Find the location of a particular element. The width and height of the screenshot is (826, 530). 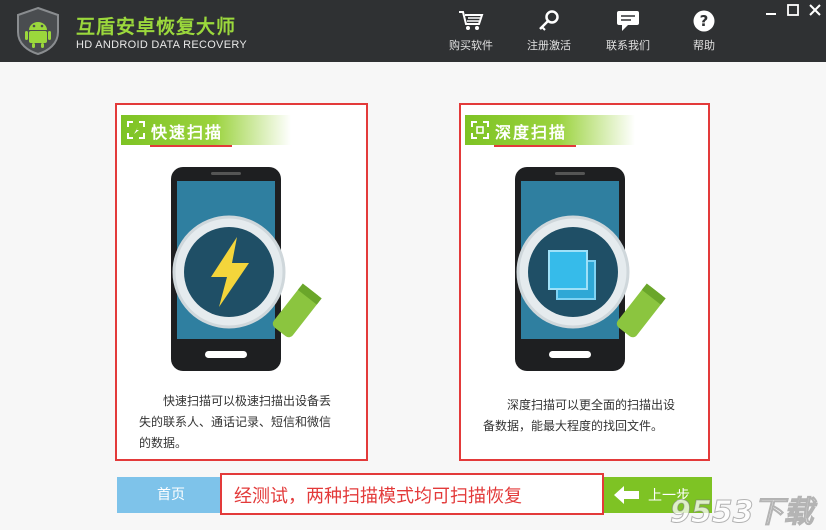

help-icon: ? is located at coordinates (704, 21).